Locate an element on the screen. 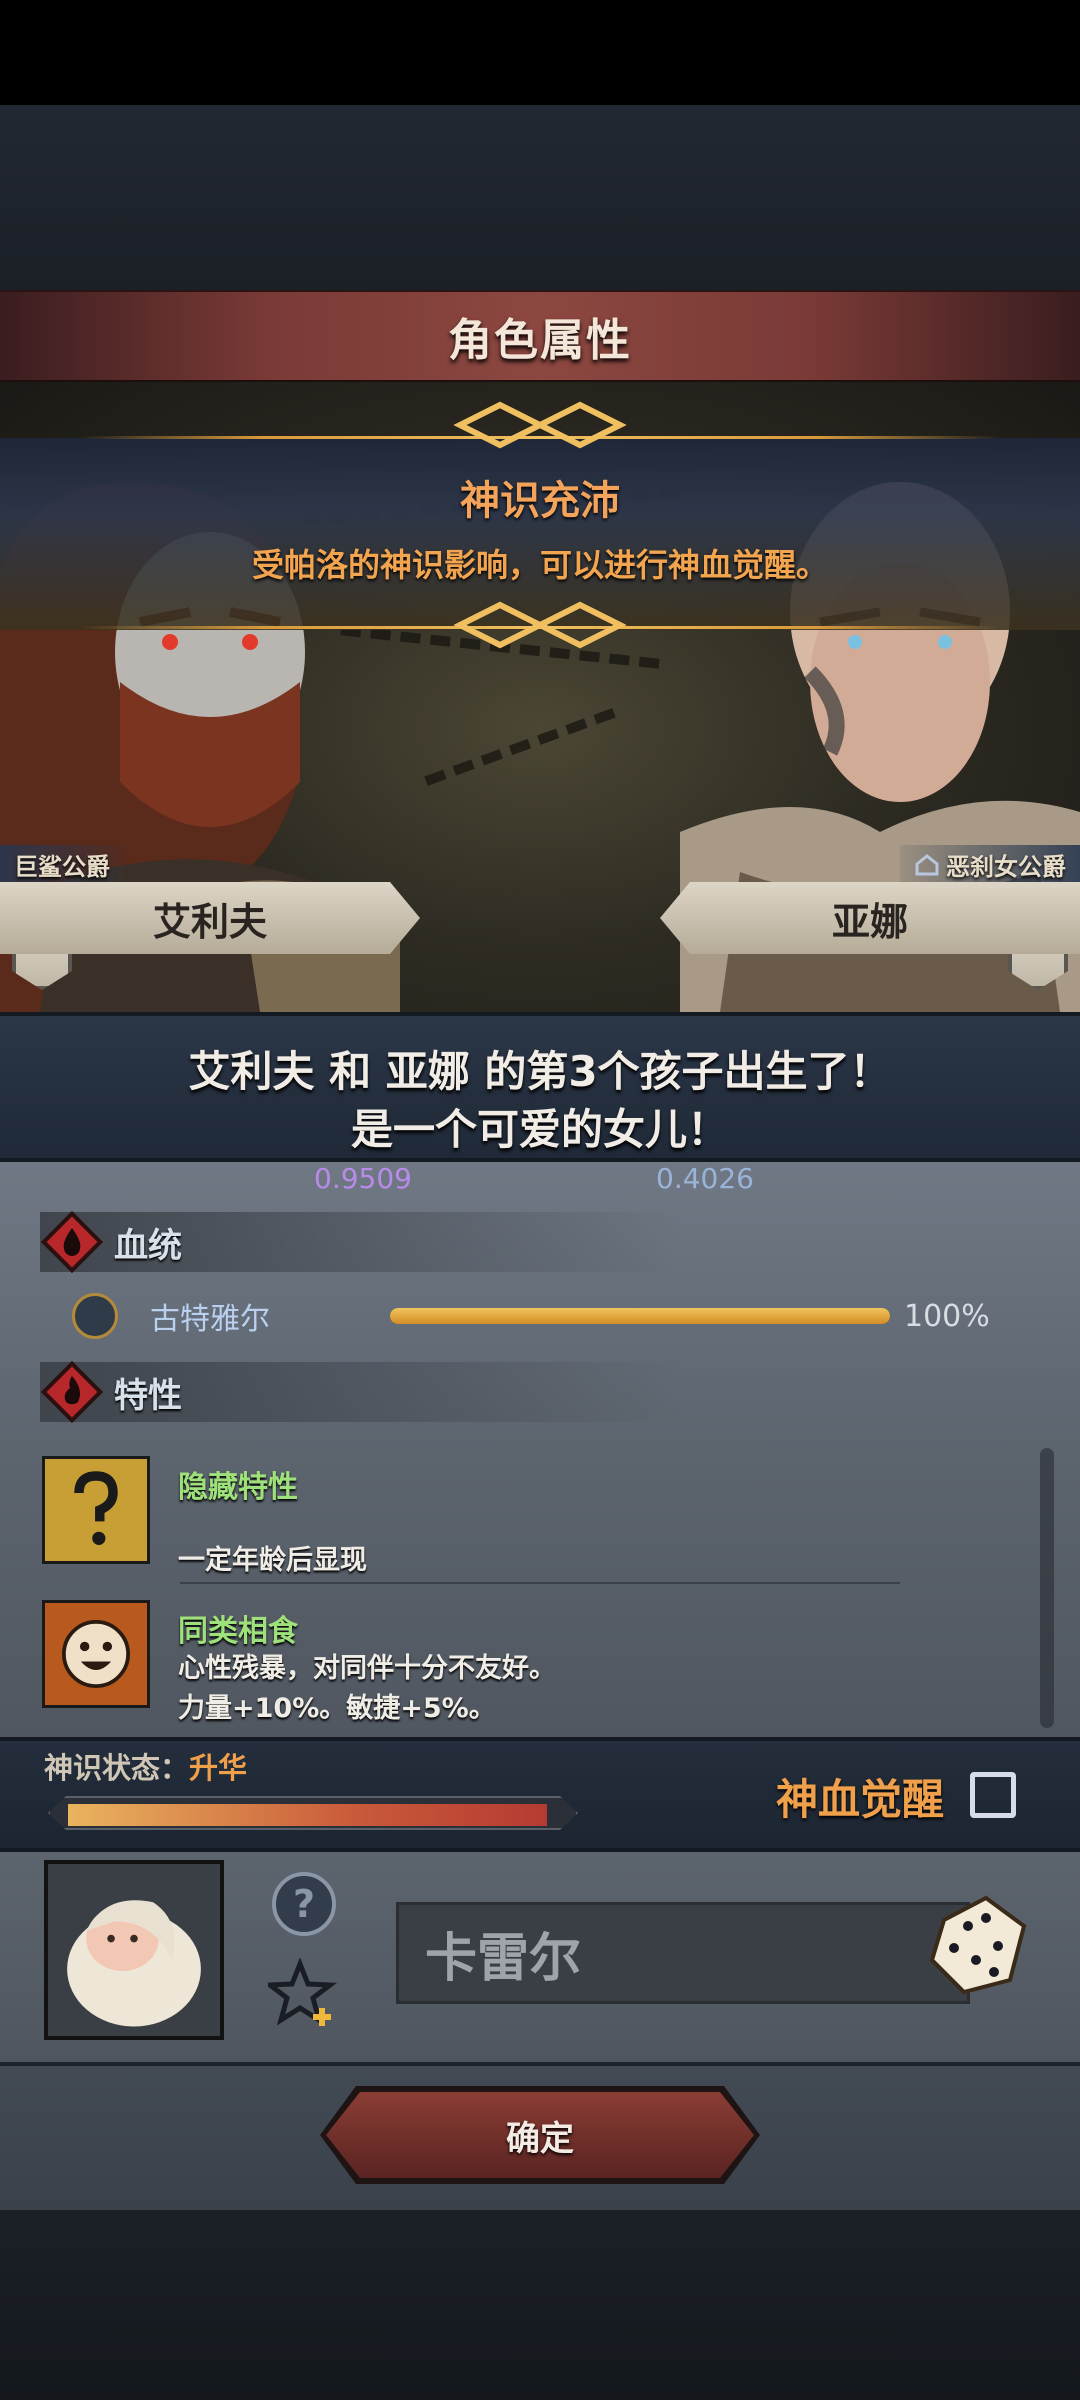 Image resolution: width=1080 pixels, height=2400 pixels. banner-subtitle: 受帕洛的神识影响，可以进行神血觉醒。 is located at coordinates (539, 565).